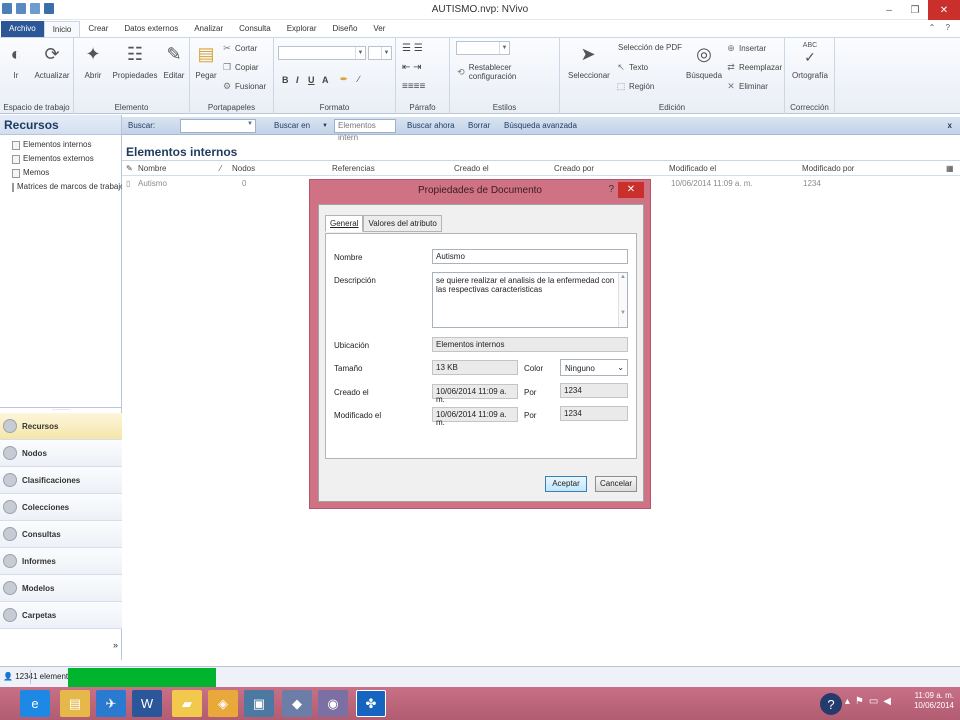  I want to click on tab-datos-externos: Datos externos, so click(151, 29).